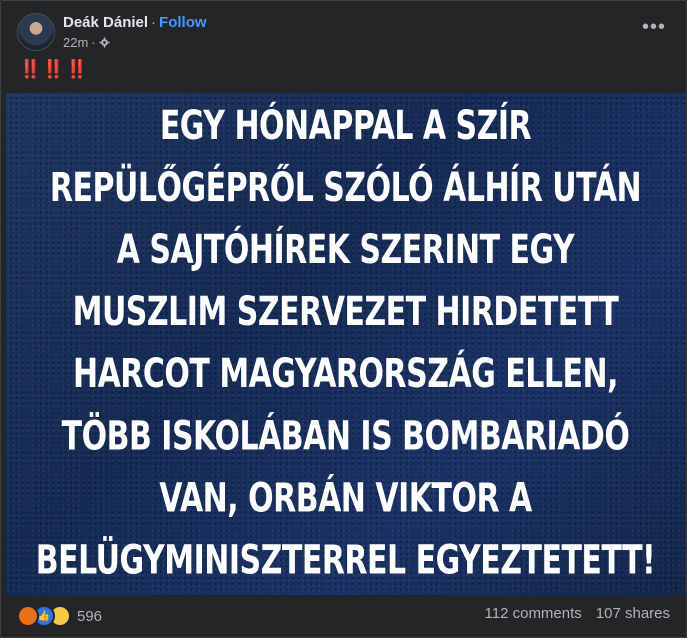  What do you see at coordinates (183, 22) in the screenshot?
I see `follow-button: Follow` at bounding box center [183, 22].